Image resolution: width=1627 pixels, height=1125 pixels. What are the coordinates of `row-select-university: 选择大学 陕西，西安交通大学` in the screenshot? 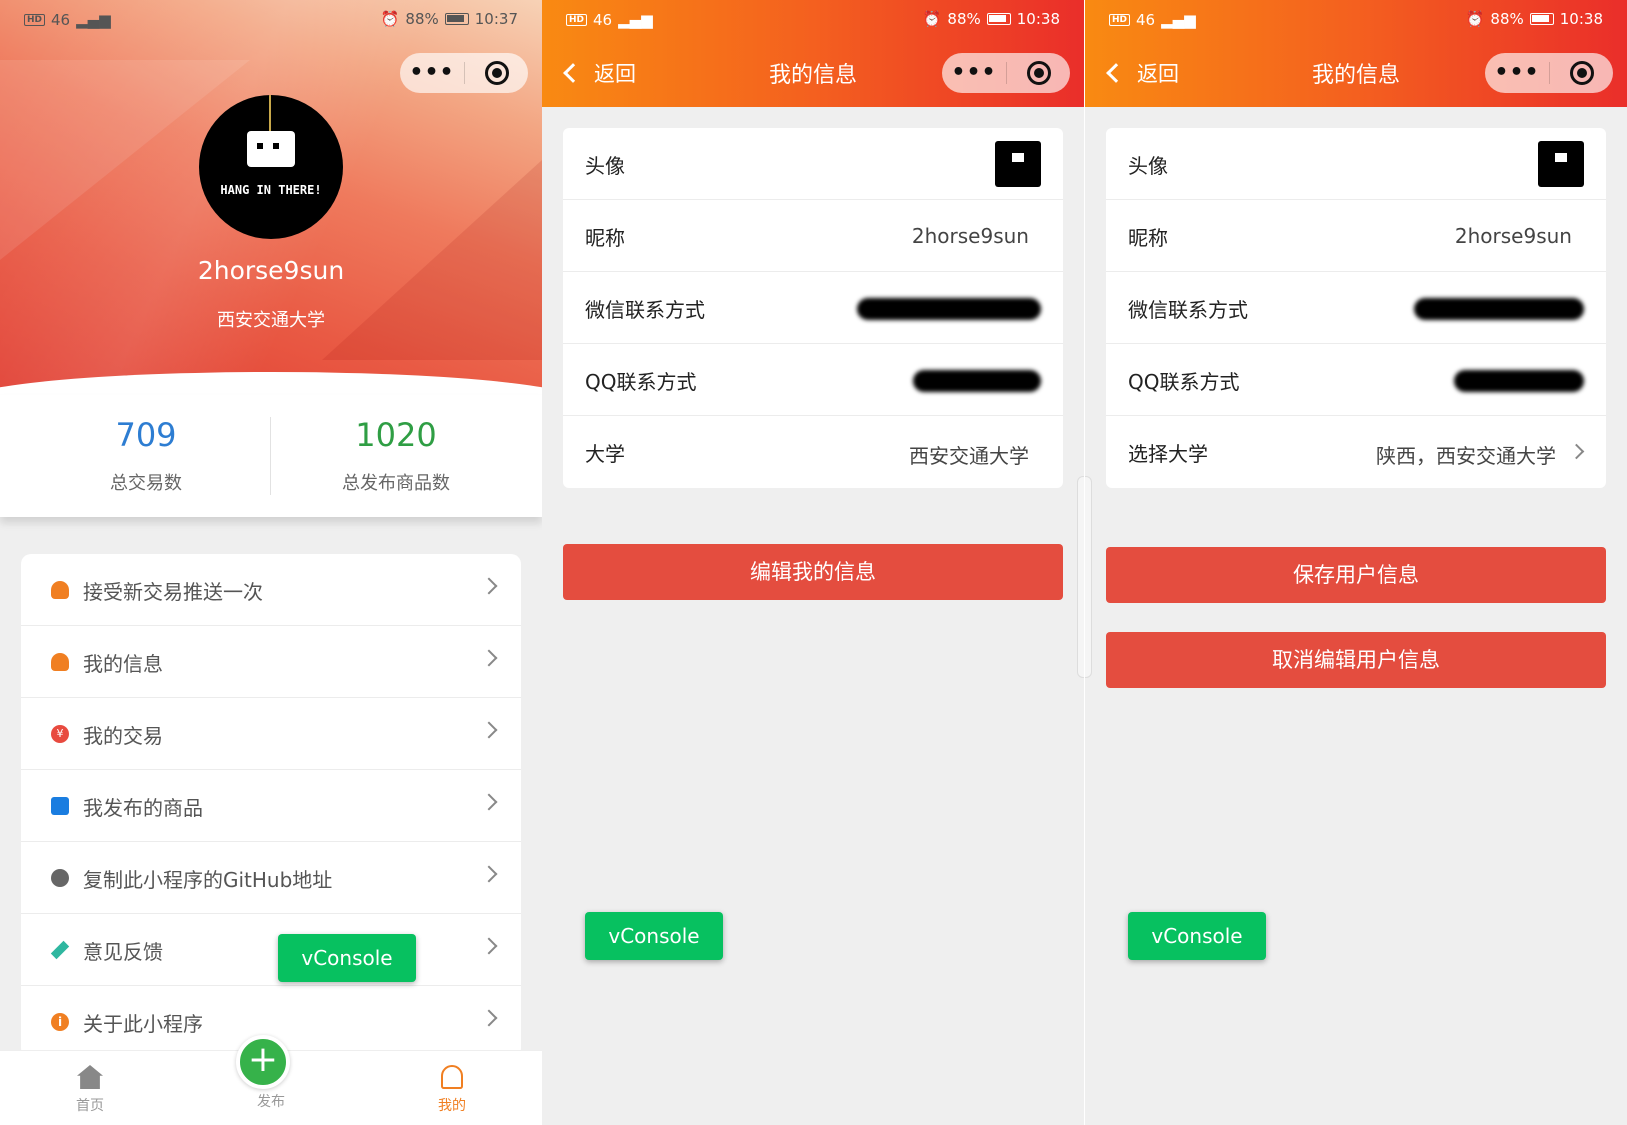 It's located at (1356, 452).